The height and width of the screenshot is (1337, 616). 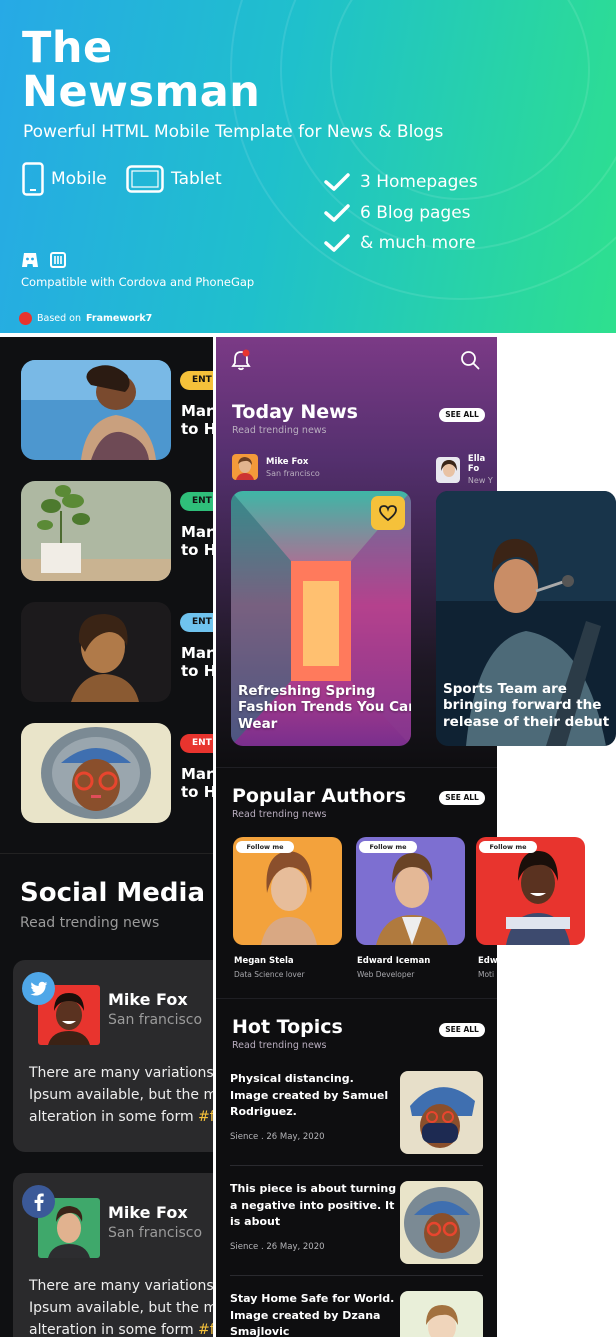 What do you see at coordinates (279, 430) in the screenshot?
I see `today-news-subtitle: Read trending news` at bounding box center [279, 430].